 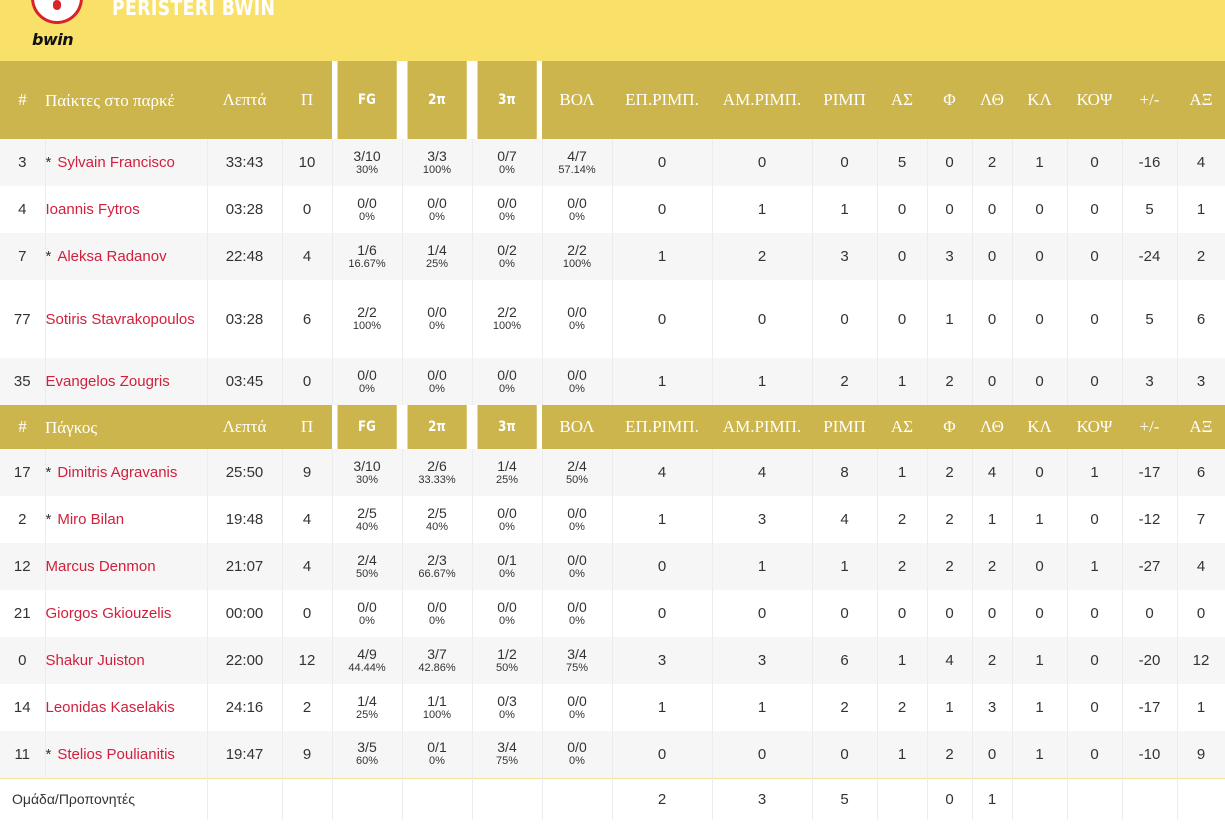 I want to click on player-number: 21, so click(x=23, y=613).